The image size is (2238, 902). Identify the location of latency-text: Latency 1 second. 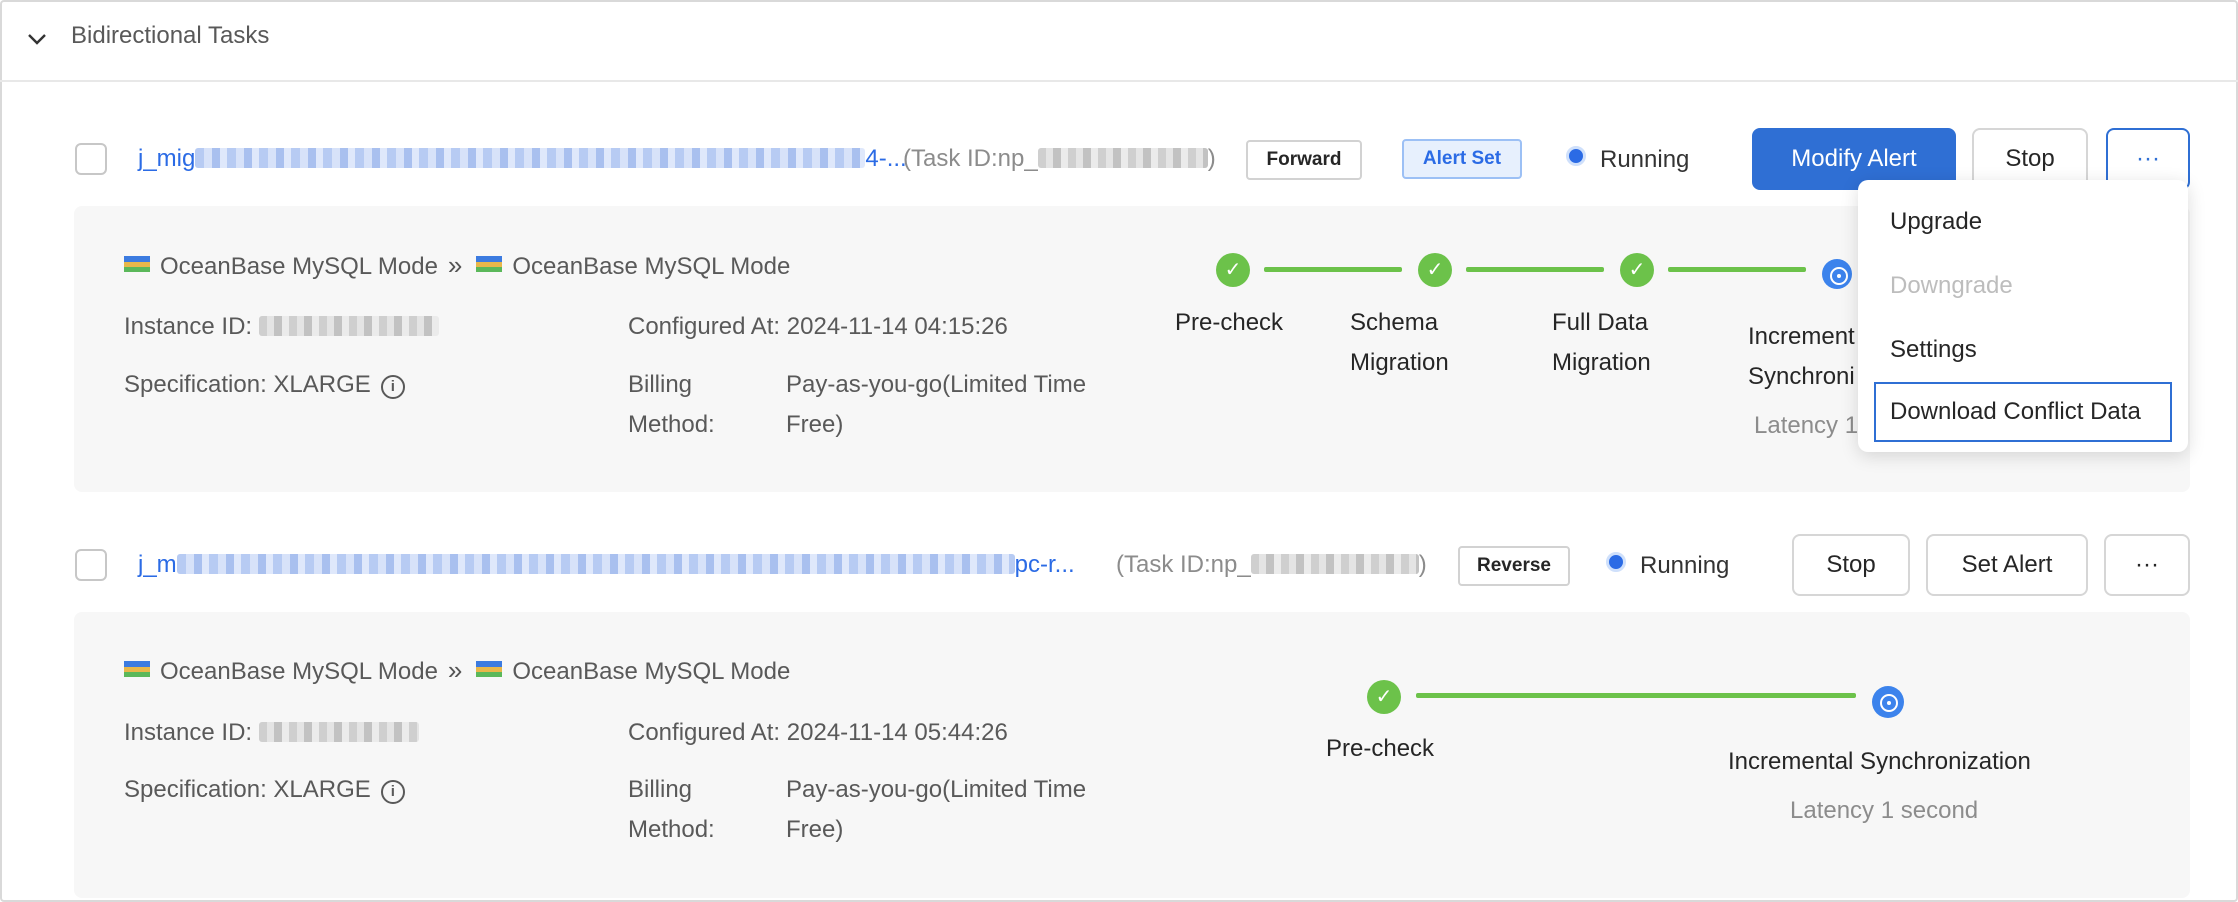
(1884, 810).